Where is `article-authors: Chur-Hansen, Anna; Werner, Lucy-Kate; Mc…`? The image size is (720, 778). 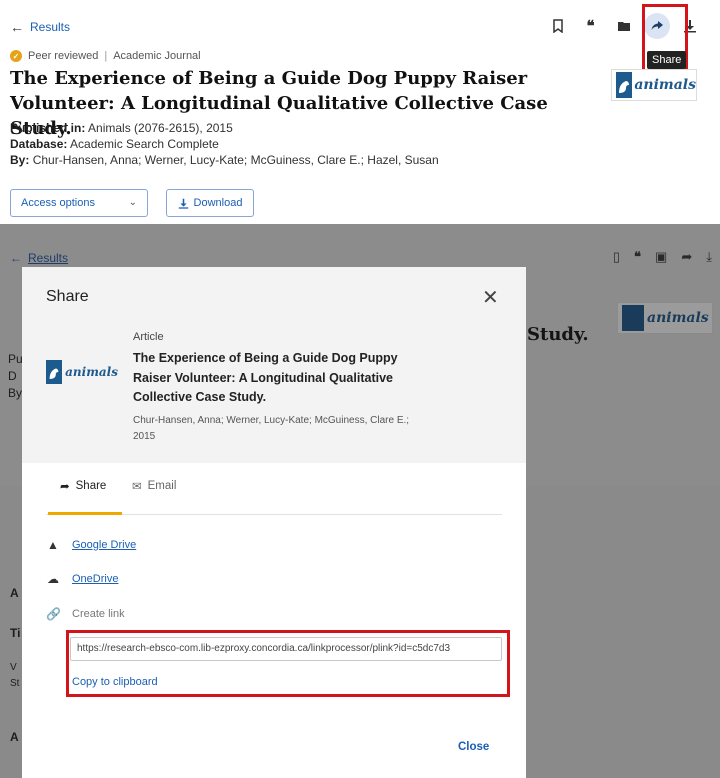
article-authors: Chur-Hansen, Anna; Werner, Lucy-Kate; Mc… is located at coordinates (271, 428).